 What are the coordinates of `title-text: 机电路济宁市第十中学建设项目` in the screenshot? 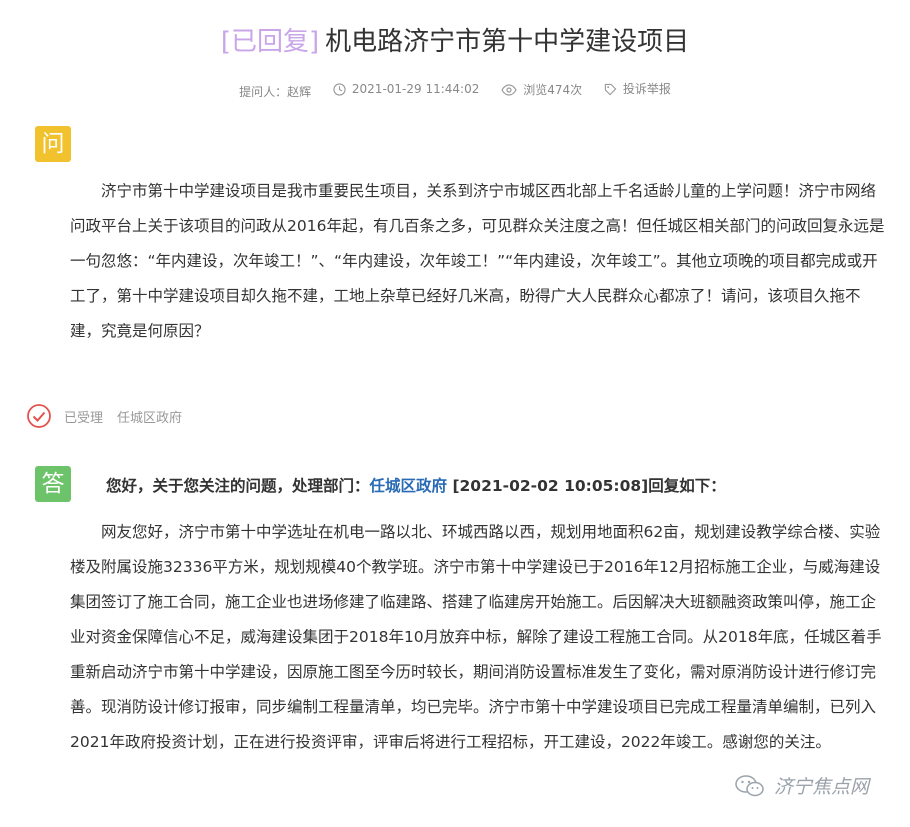 It's located at (507, 42).